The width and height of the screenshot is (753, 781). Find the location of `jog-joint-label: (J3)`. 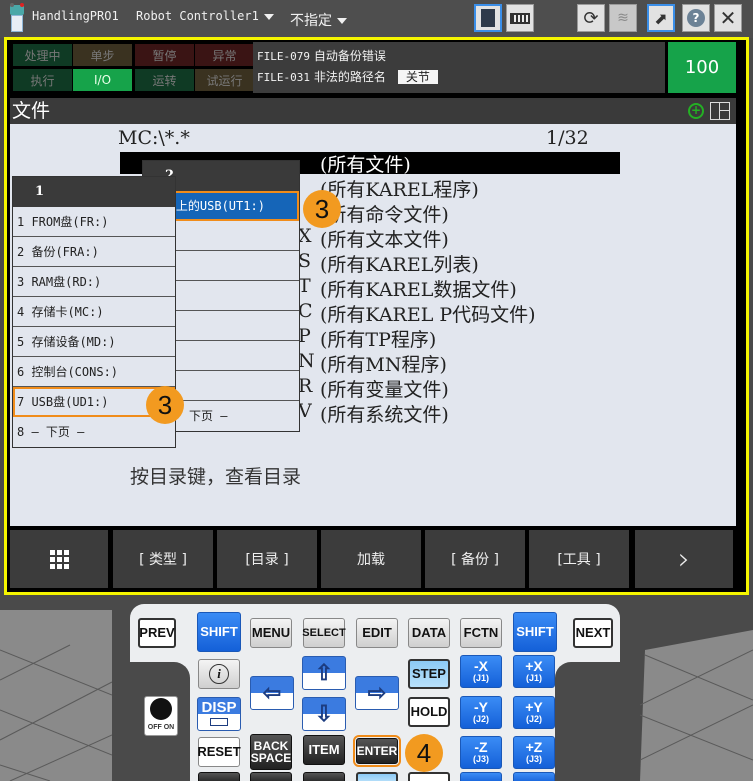

jog-joint-label: (J3) is located at coordinates (480, 758).